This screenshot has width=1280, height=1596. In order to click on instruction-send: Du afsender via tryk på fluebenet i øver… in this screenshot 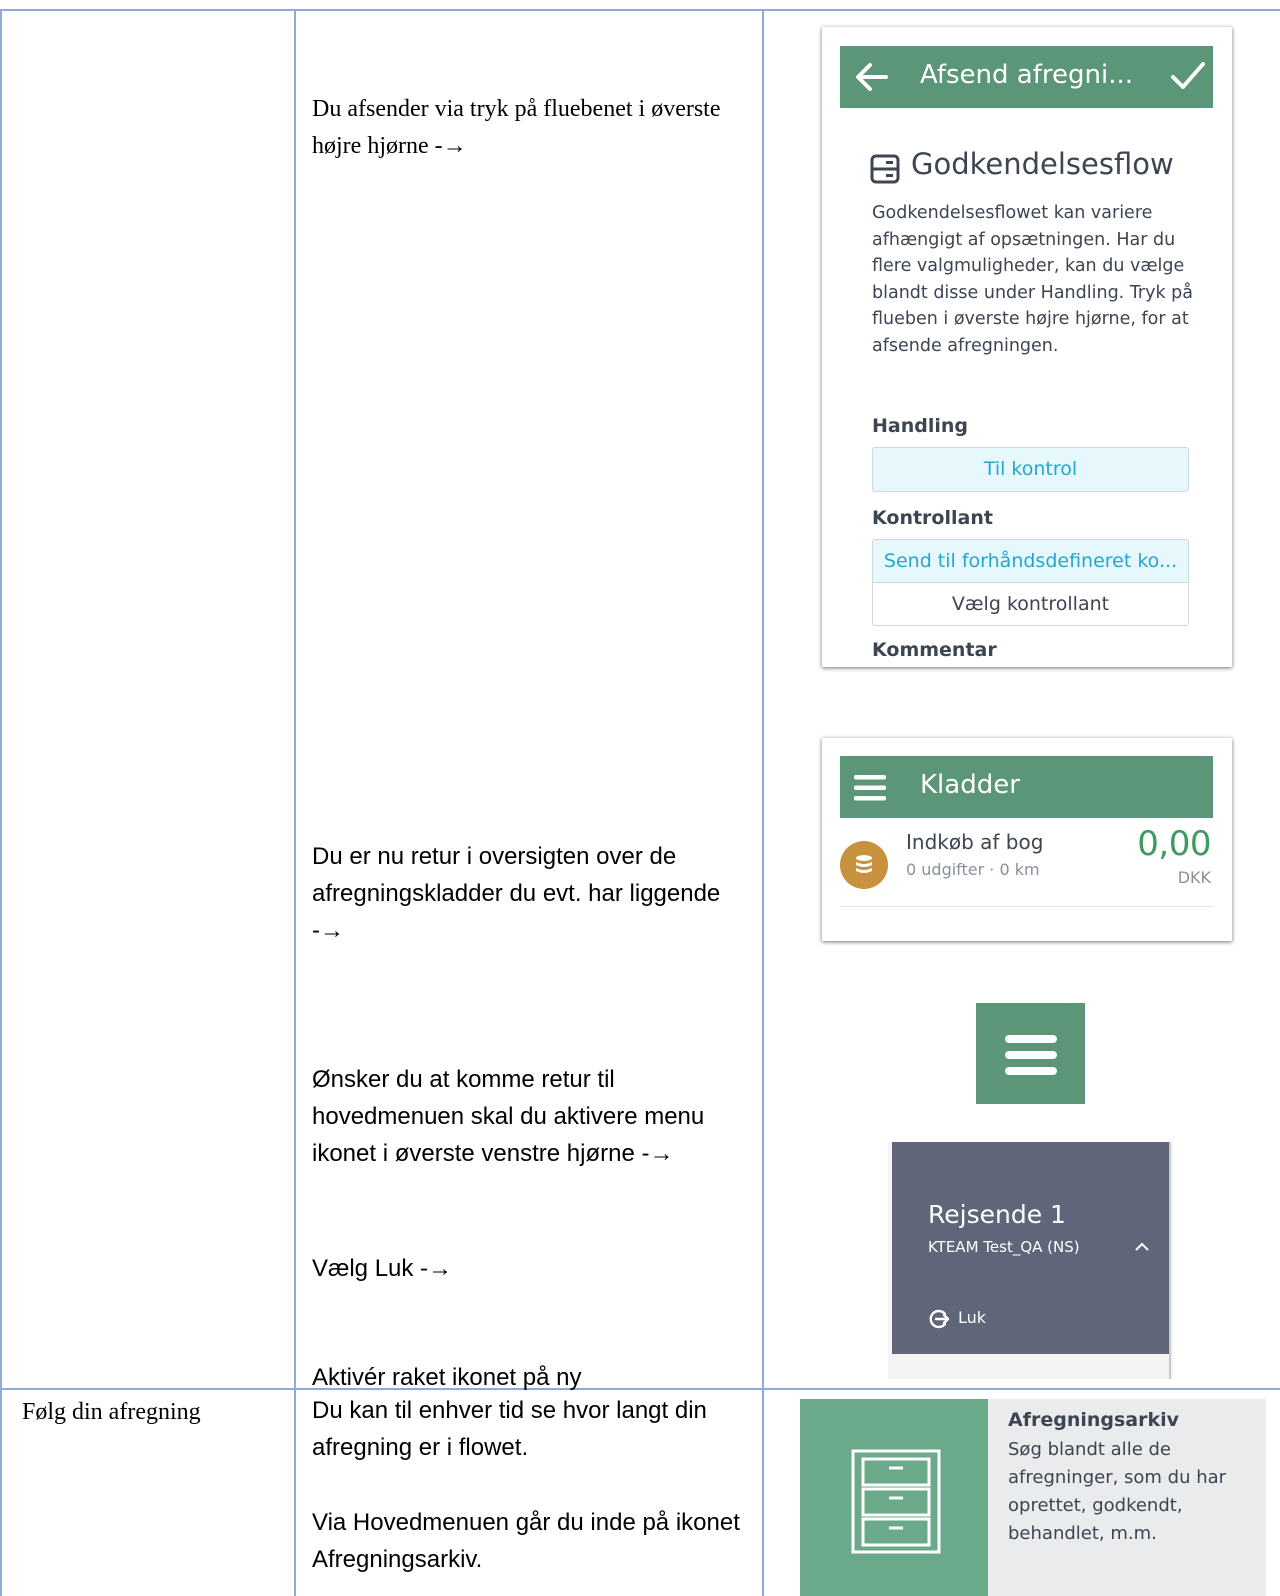, I will do `click(516, 127)`.